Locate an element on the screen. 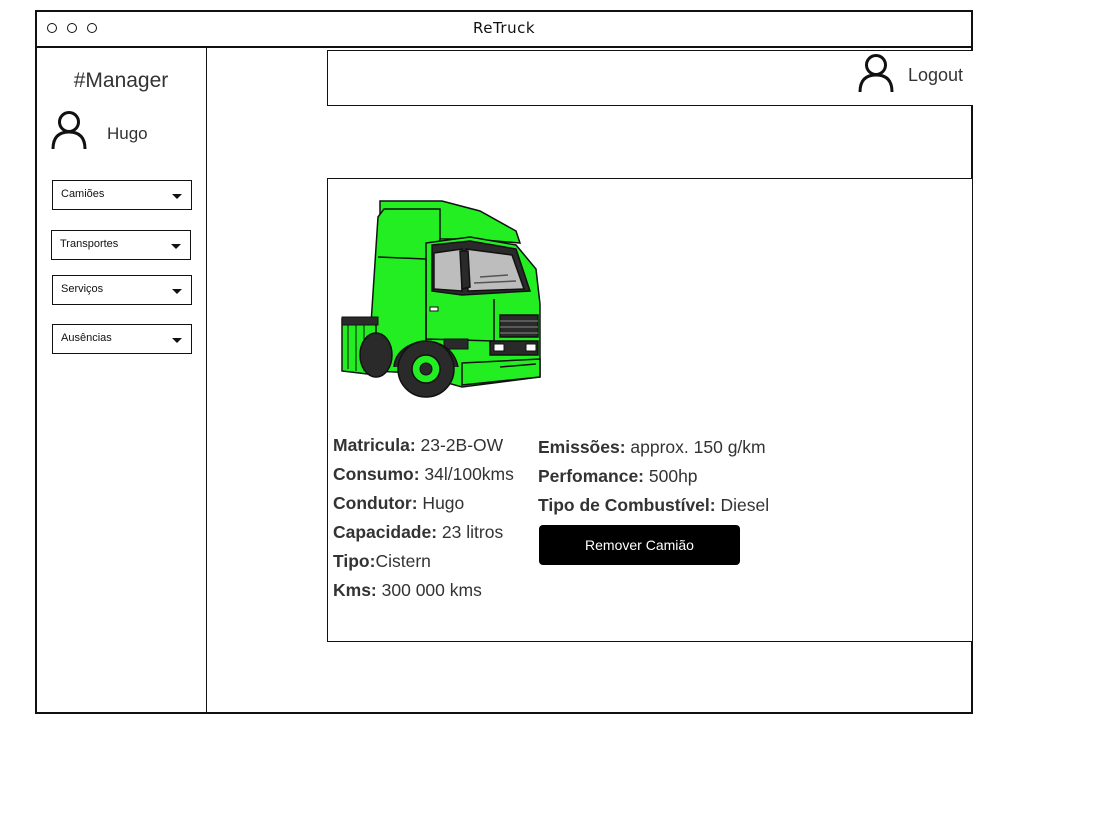  field-value: Hugo is located at coordinates (441, 503).